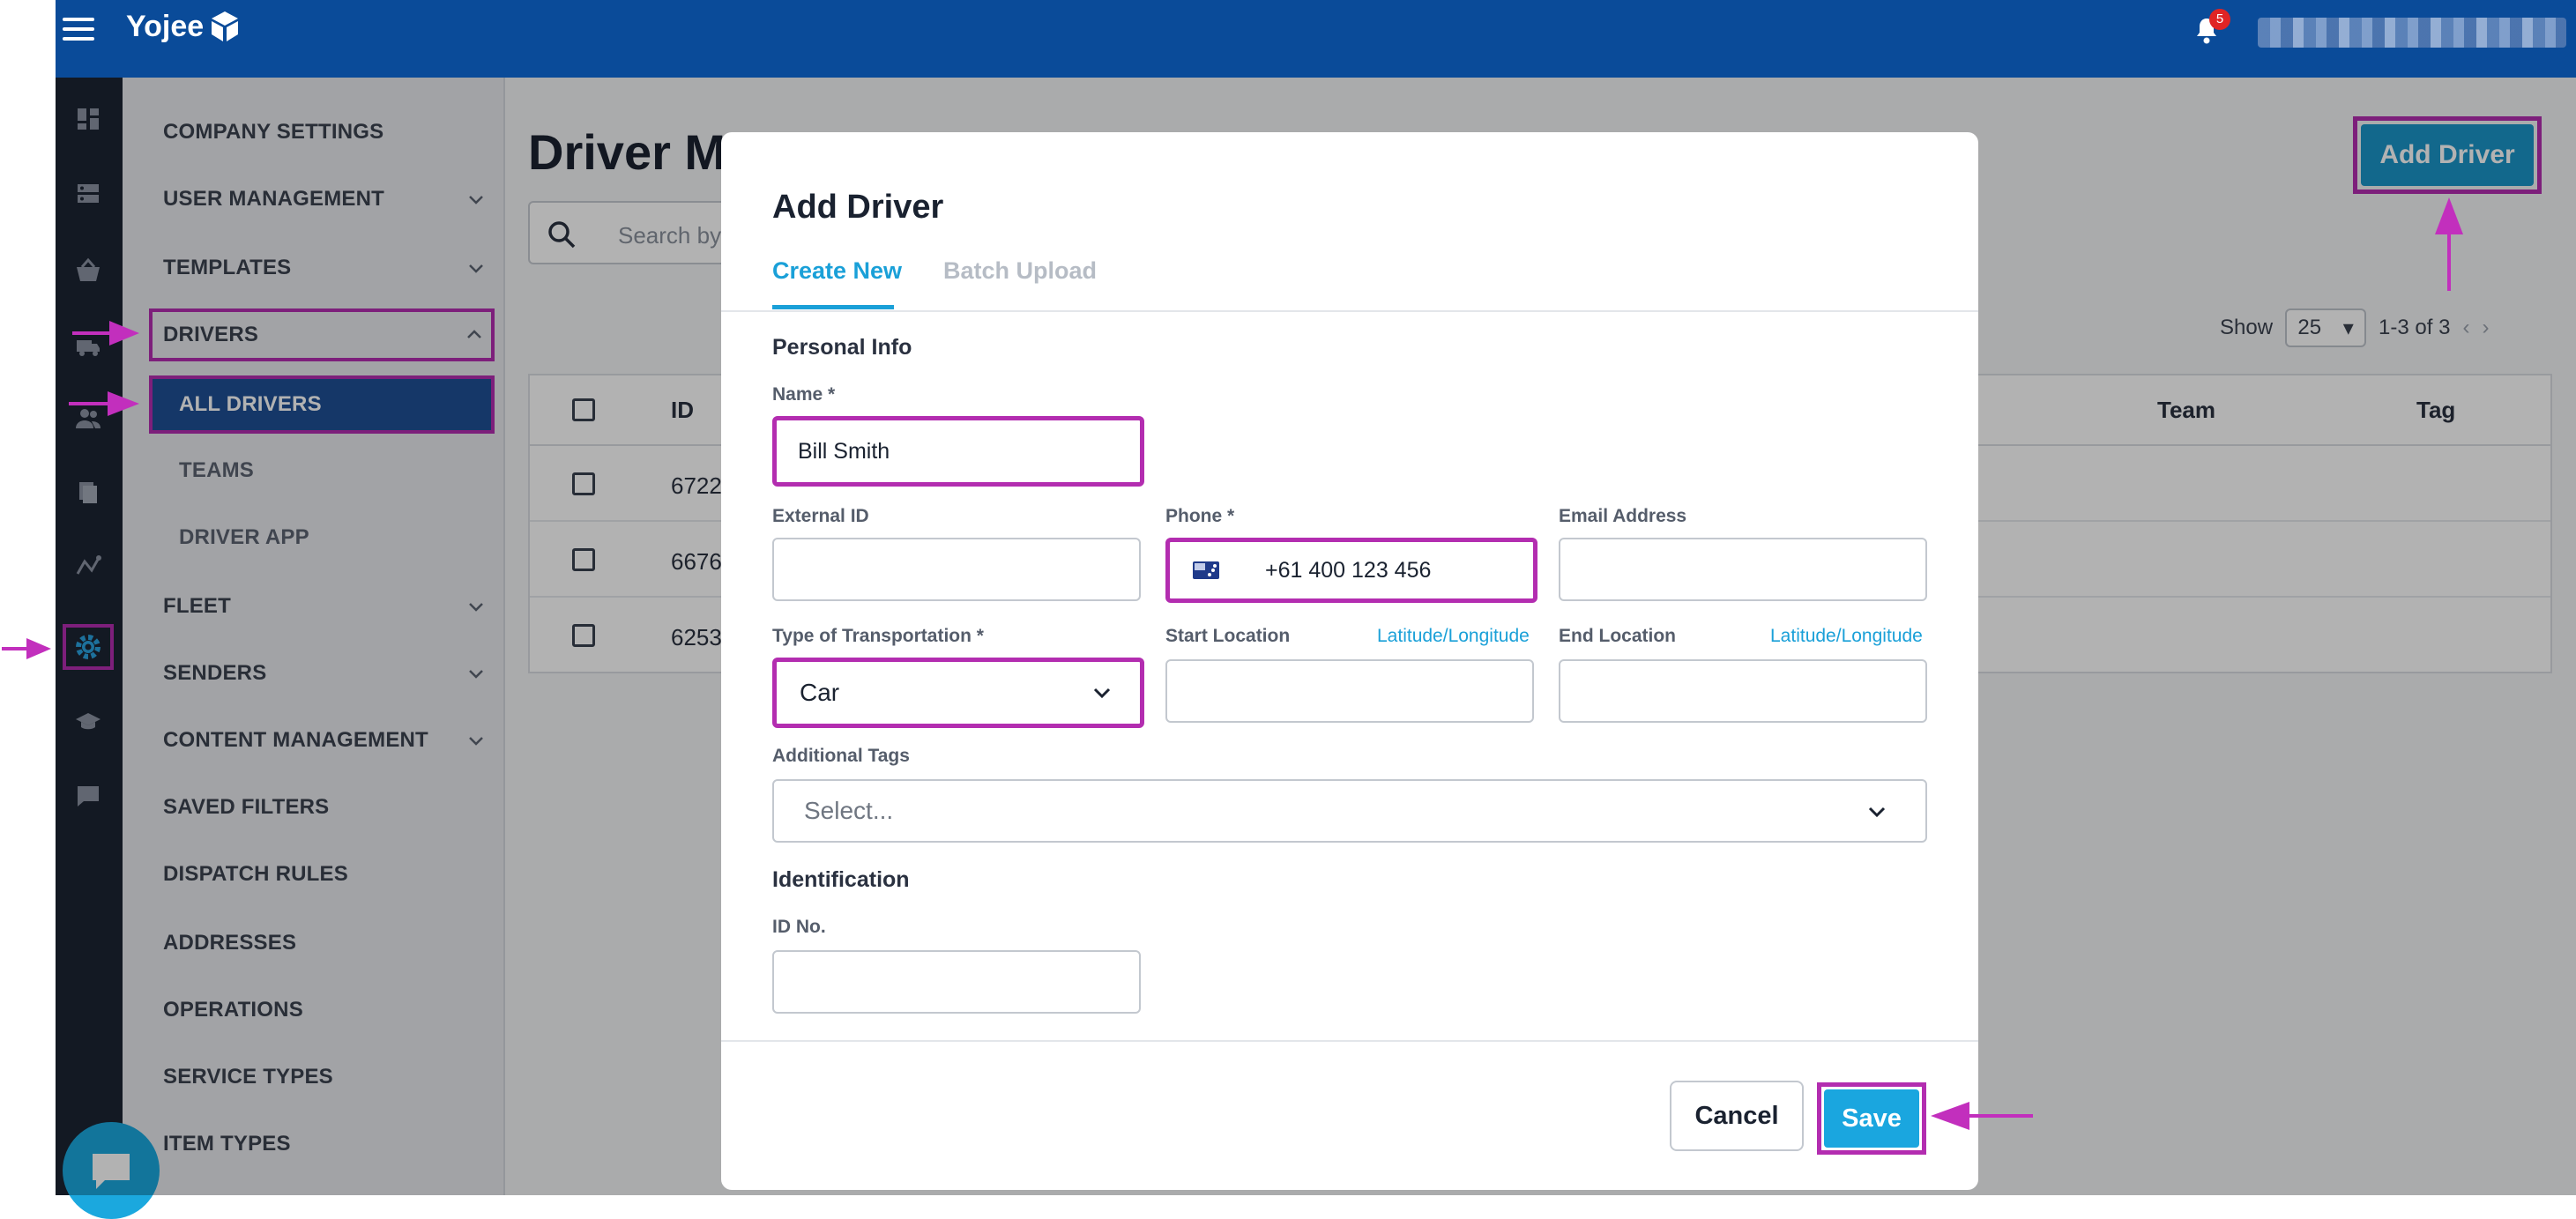  I want to click on tab-batch-upload: Batch Upload, so click(1020, 271).